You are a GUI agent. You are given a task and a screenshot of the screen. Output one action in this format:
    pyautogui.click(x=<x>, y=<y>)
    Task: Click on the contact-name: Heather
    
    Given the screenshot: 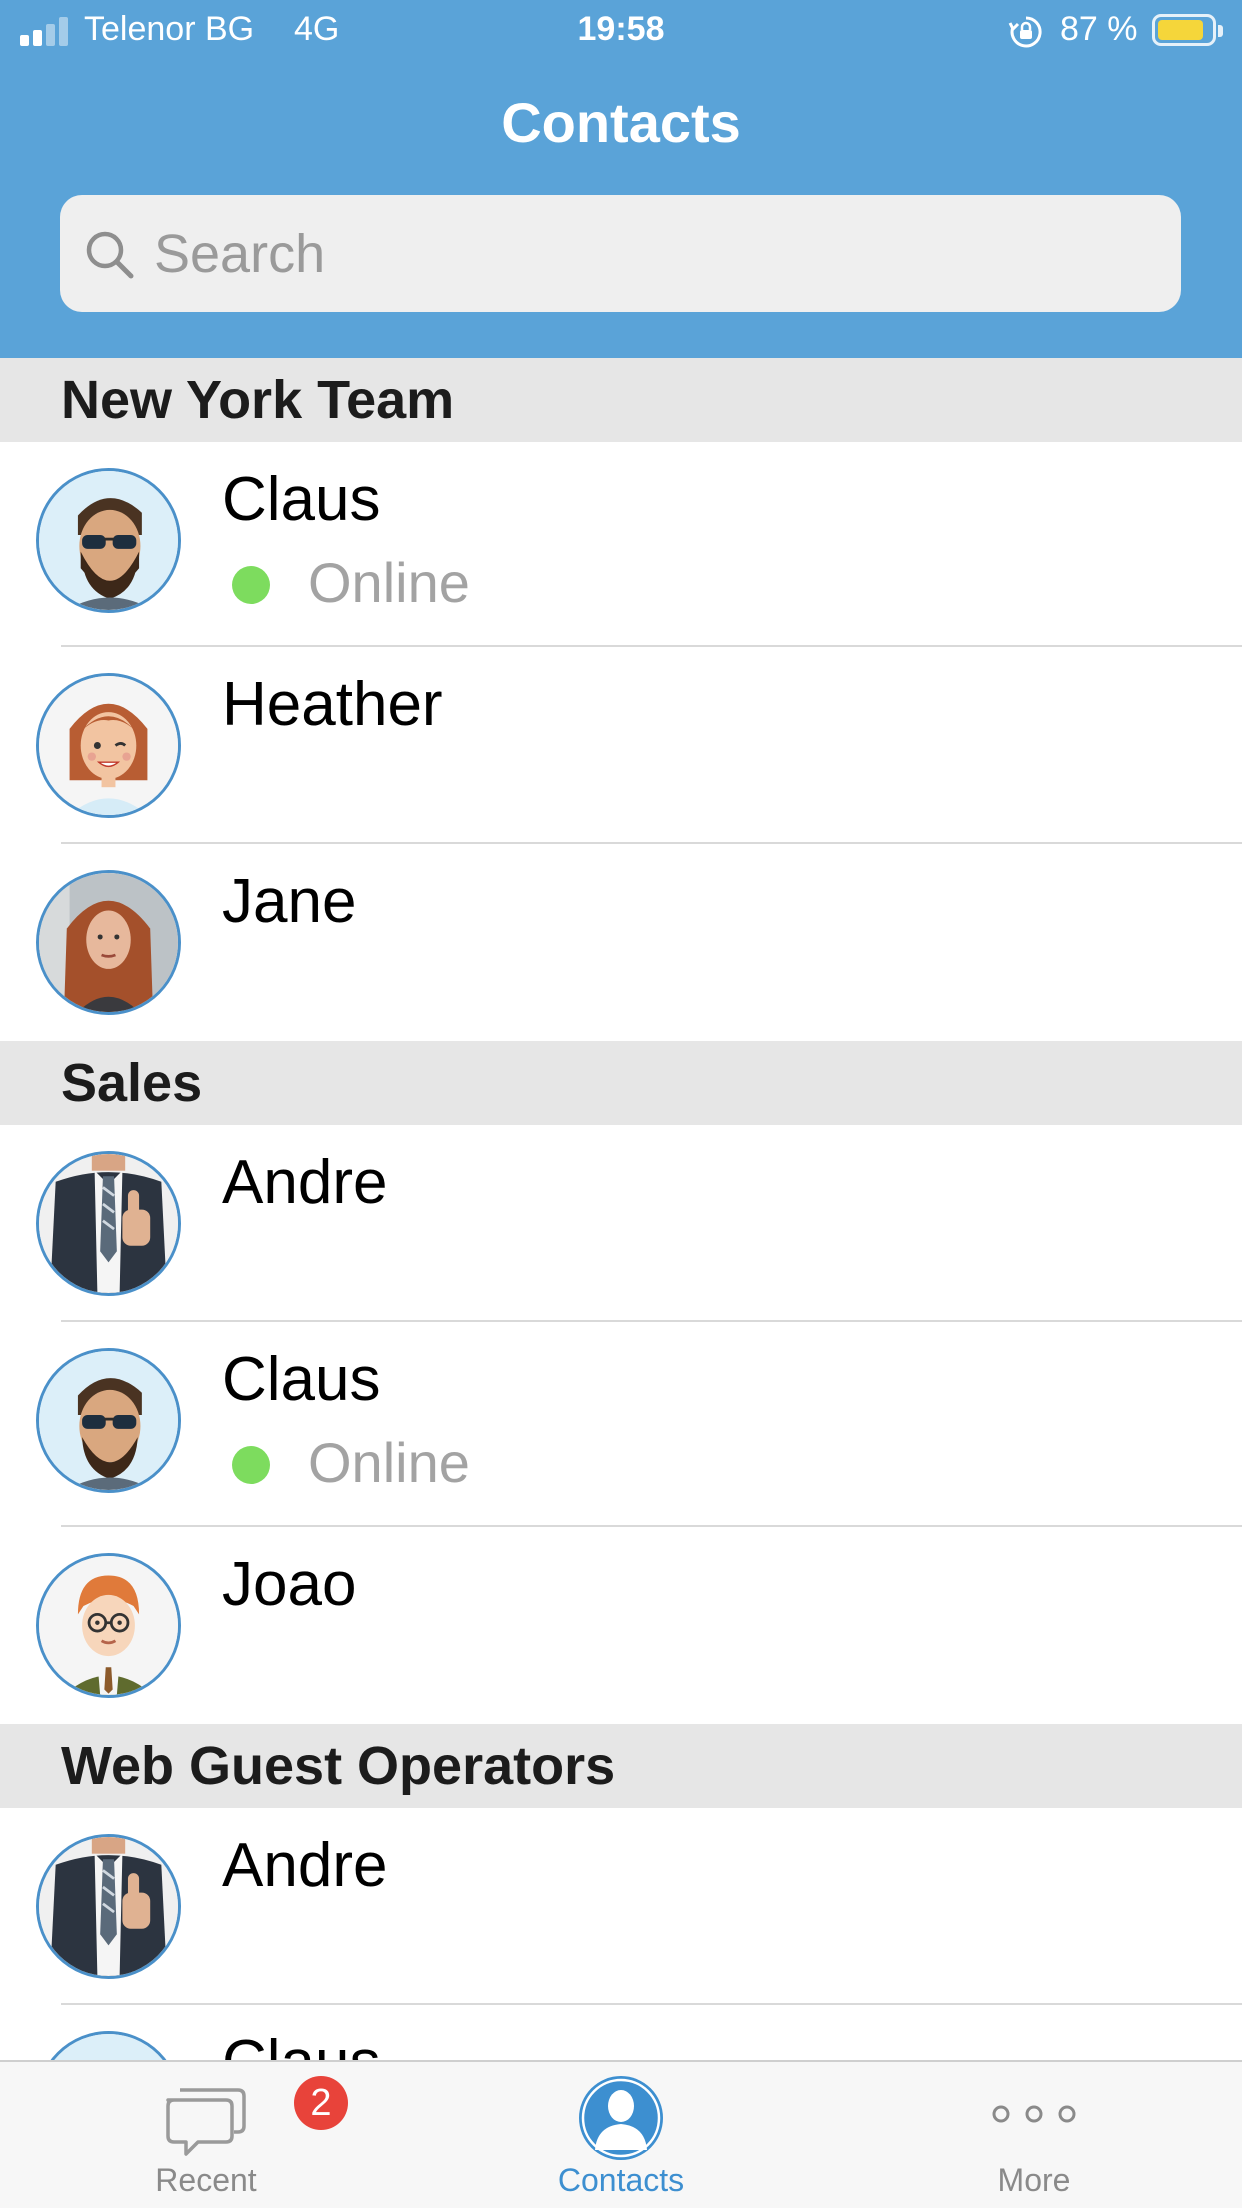 What is the action you would take?
    pyautogui.click(x=332, y=704)
    